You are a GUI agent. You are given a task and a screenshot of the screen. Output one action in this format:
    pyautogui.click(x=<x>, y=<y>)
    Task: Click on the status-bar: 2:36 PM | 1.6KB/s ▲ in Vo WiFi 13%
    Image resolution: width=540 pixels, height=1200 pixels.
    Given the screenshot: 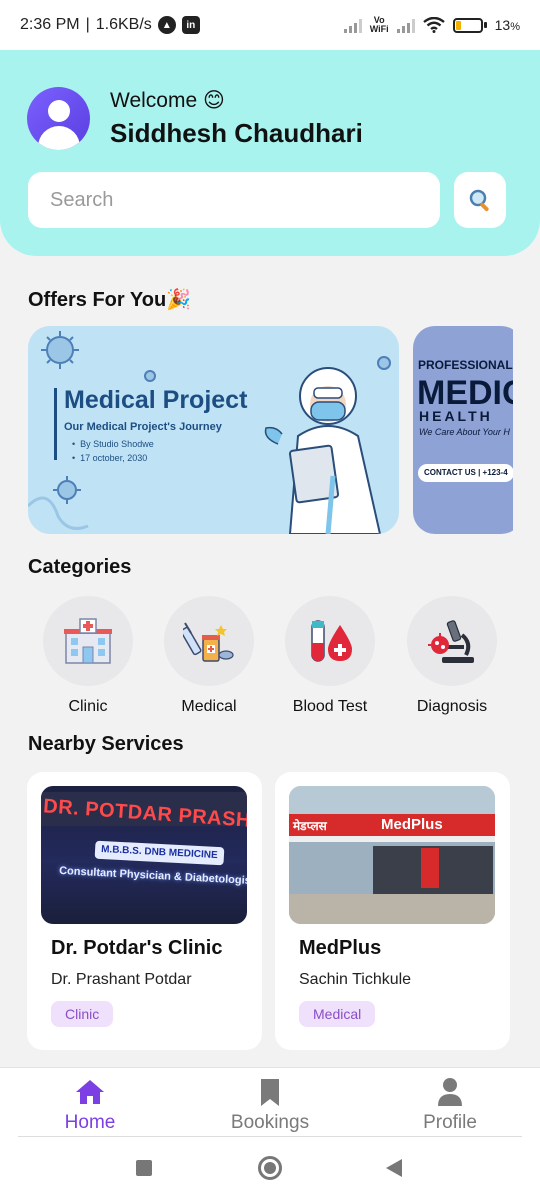 What is the action you would take?
    pyautogui.click(x=270, y=25)
    